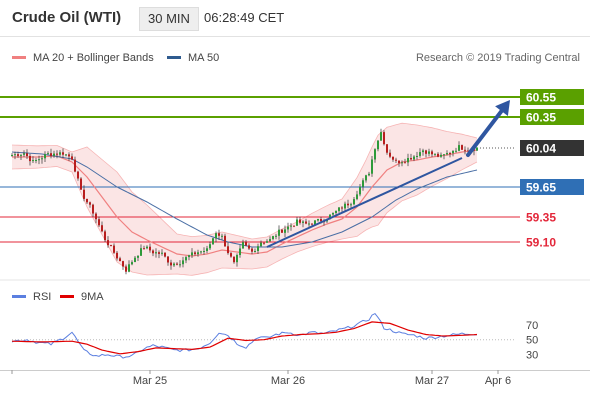 The image size is (590, 400). Describe the element at coordinates (58, 297) in the screenshot. I see `rsi-legend: RSI 9MA` at that location.